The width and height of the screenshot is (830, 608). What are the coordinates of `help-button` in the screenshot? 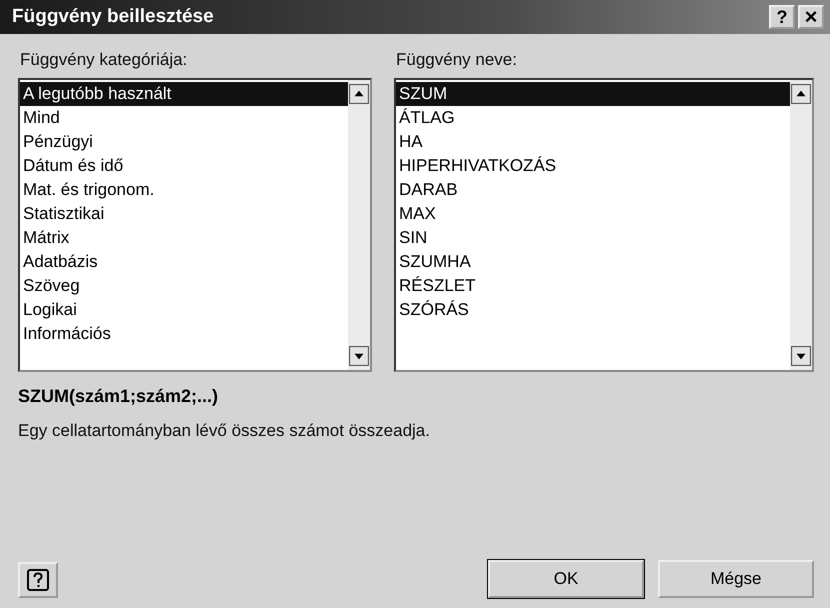 It's located at (38, 580).